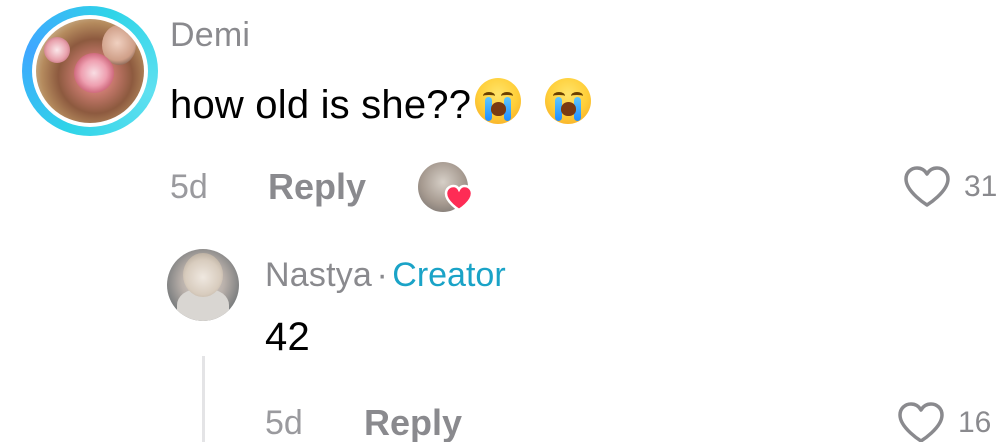 The width and height of the screenshot is (1006, 442). Describe the element at coordinates (317, 187) in the screenshot. I see `reply-button: Reply` at that location.